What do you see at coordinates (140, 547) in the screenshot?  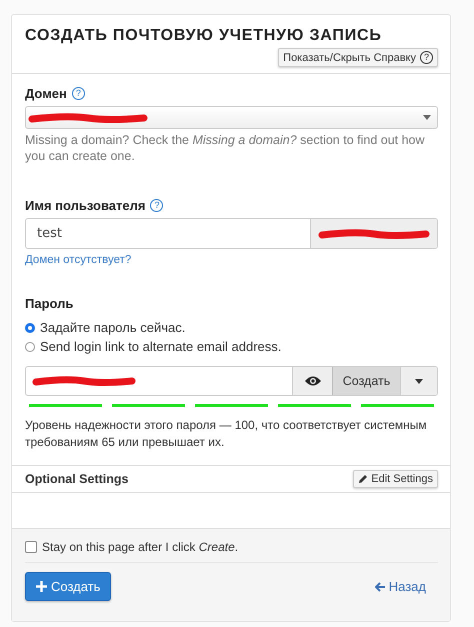 I see `checkbox-label: Stay on this page after I click Create.` at bounding box center [140, 547].